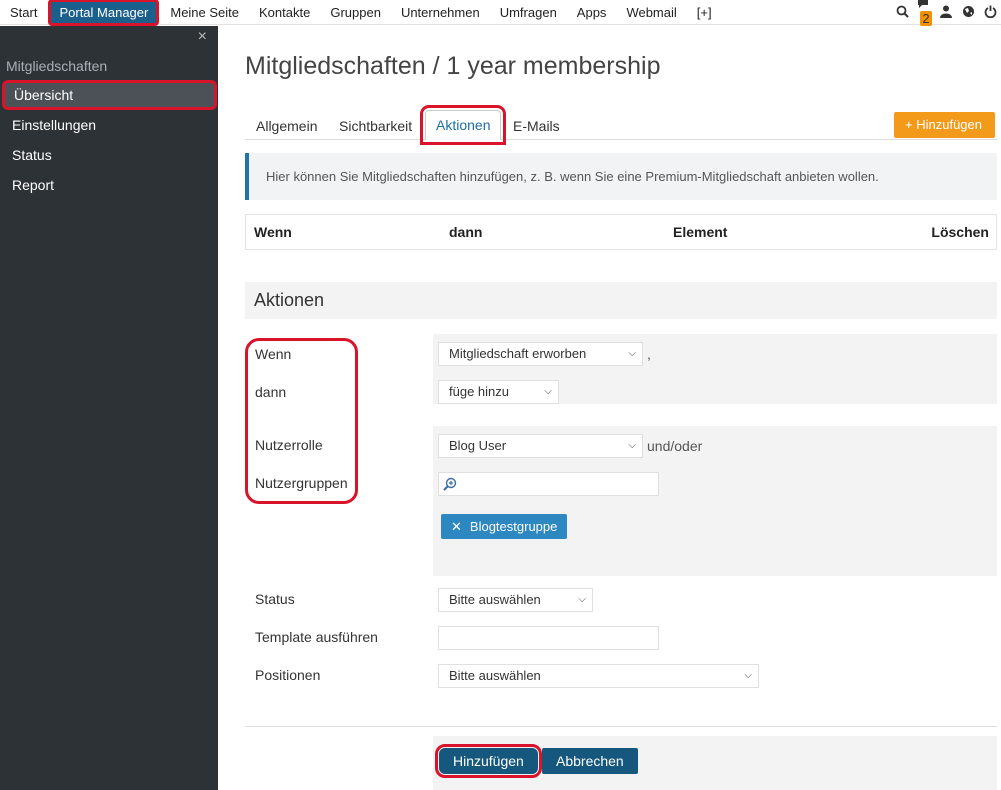  Describe the element at coordinates (621, 232) in the screenshot. I see `table-header: Wenn dann Element Löschen` at that location.